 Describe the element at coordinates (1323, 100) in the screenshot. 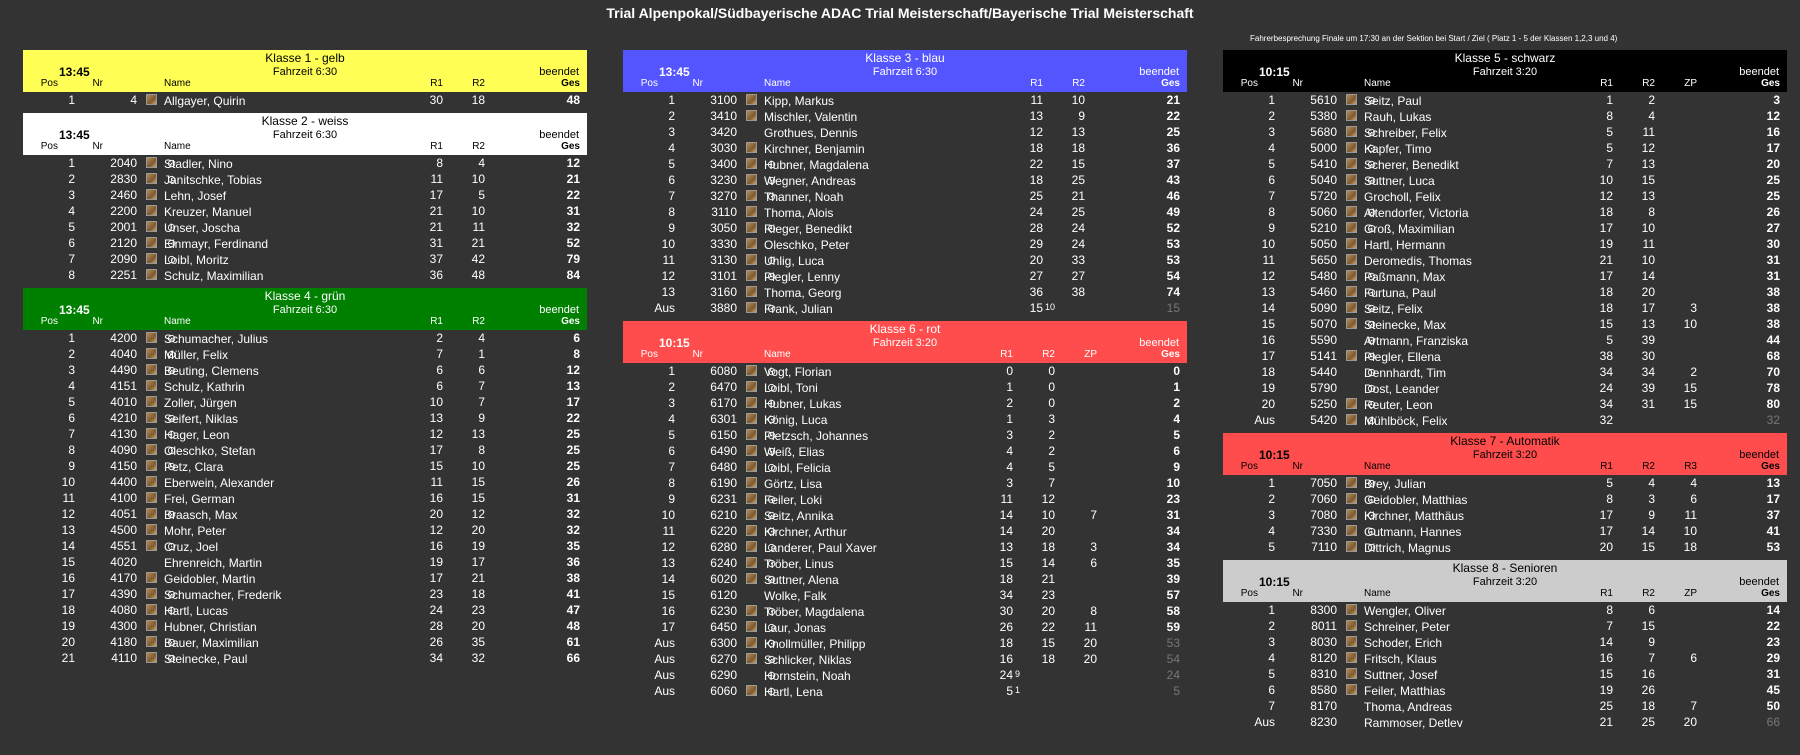

I see `row-nr: 5610` at that location.